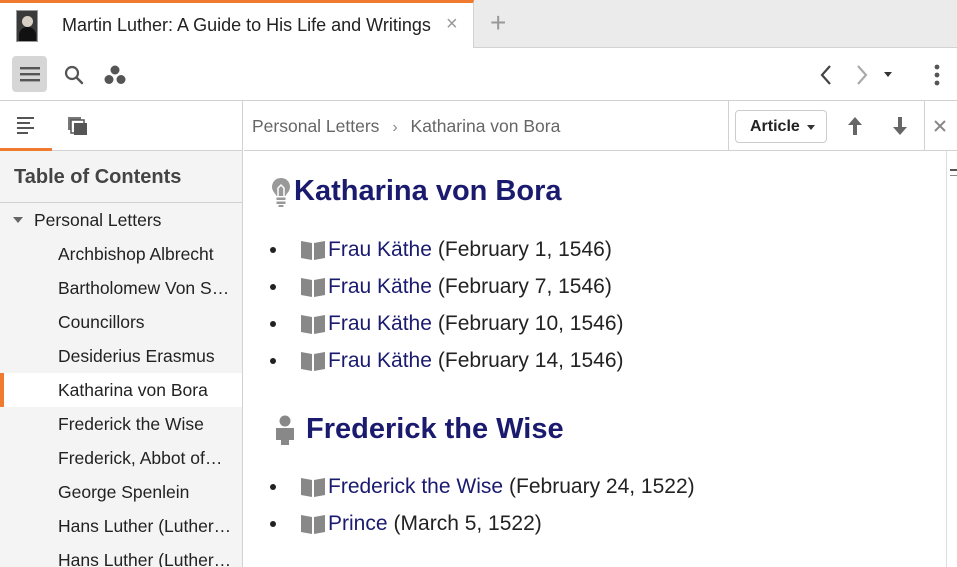  I want to click on toolbar, so click(478, 74).